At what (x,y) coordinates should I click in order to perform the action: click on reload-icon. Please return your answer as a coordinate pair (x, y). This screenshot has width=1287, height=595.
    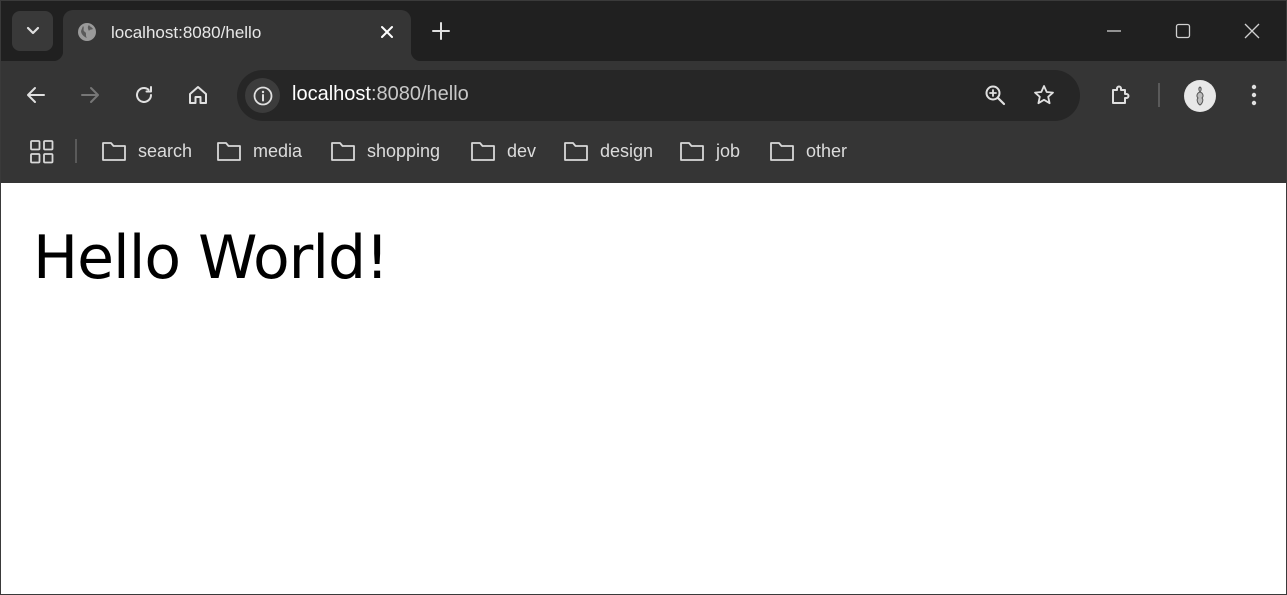
    Looking at the image, I should click on (144, 94).